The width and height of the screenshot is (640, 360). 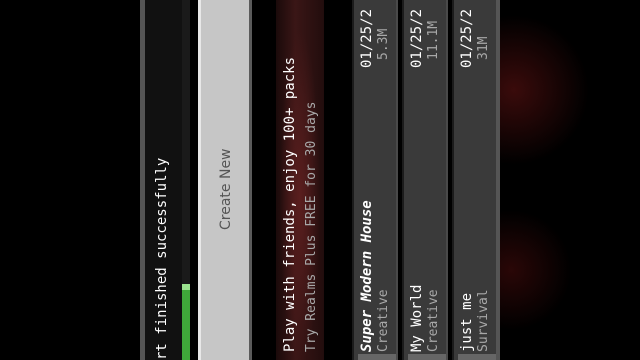 I want to click on create-new-label: Create New, so click(x=226, y=189).